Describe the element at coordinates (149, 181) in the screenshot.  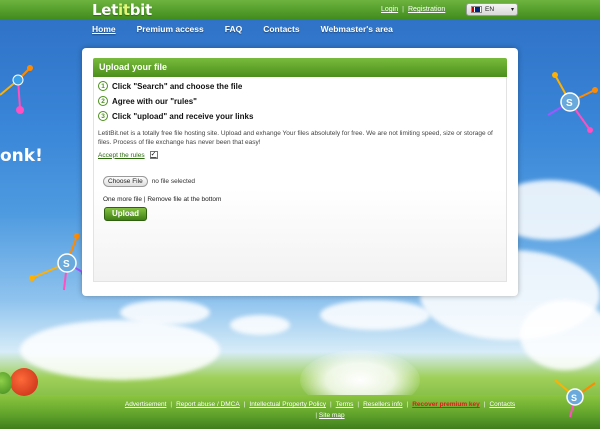
I see `file-input-row: Choose File no file selected` at that location.